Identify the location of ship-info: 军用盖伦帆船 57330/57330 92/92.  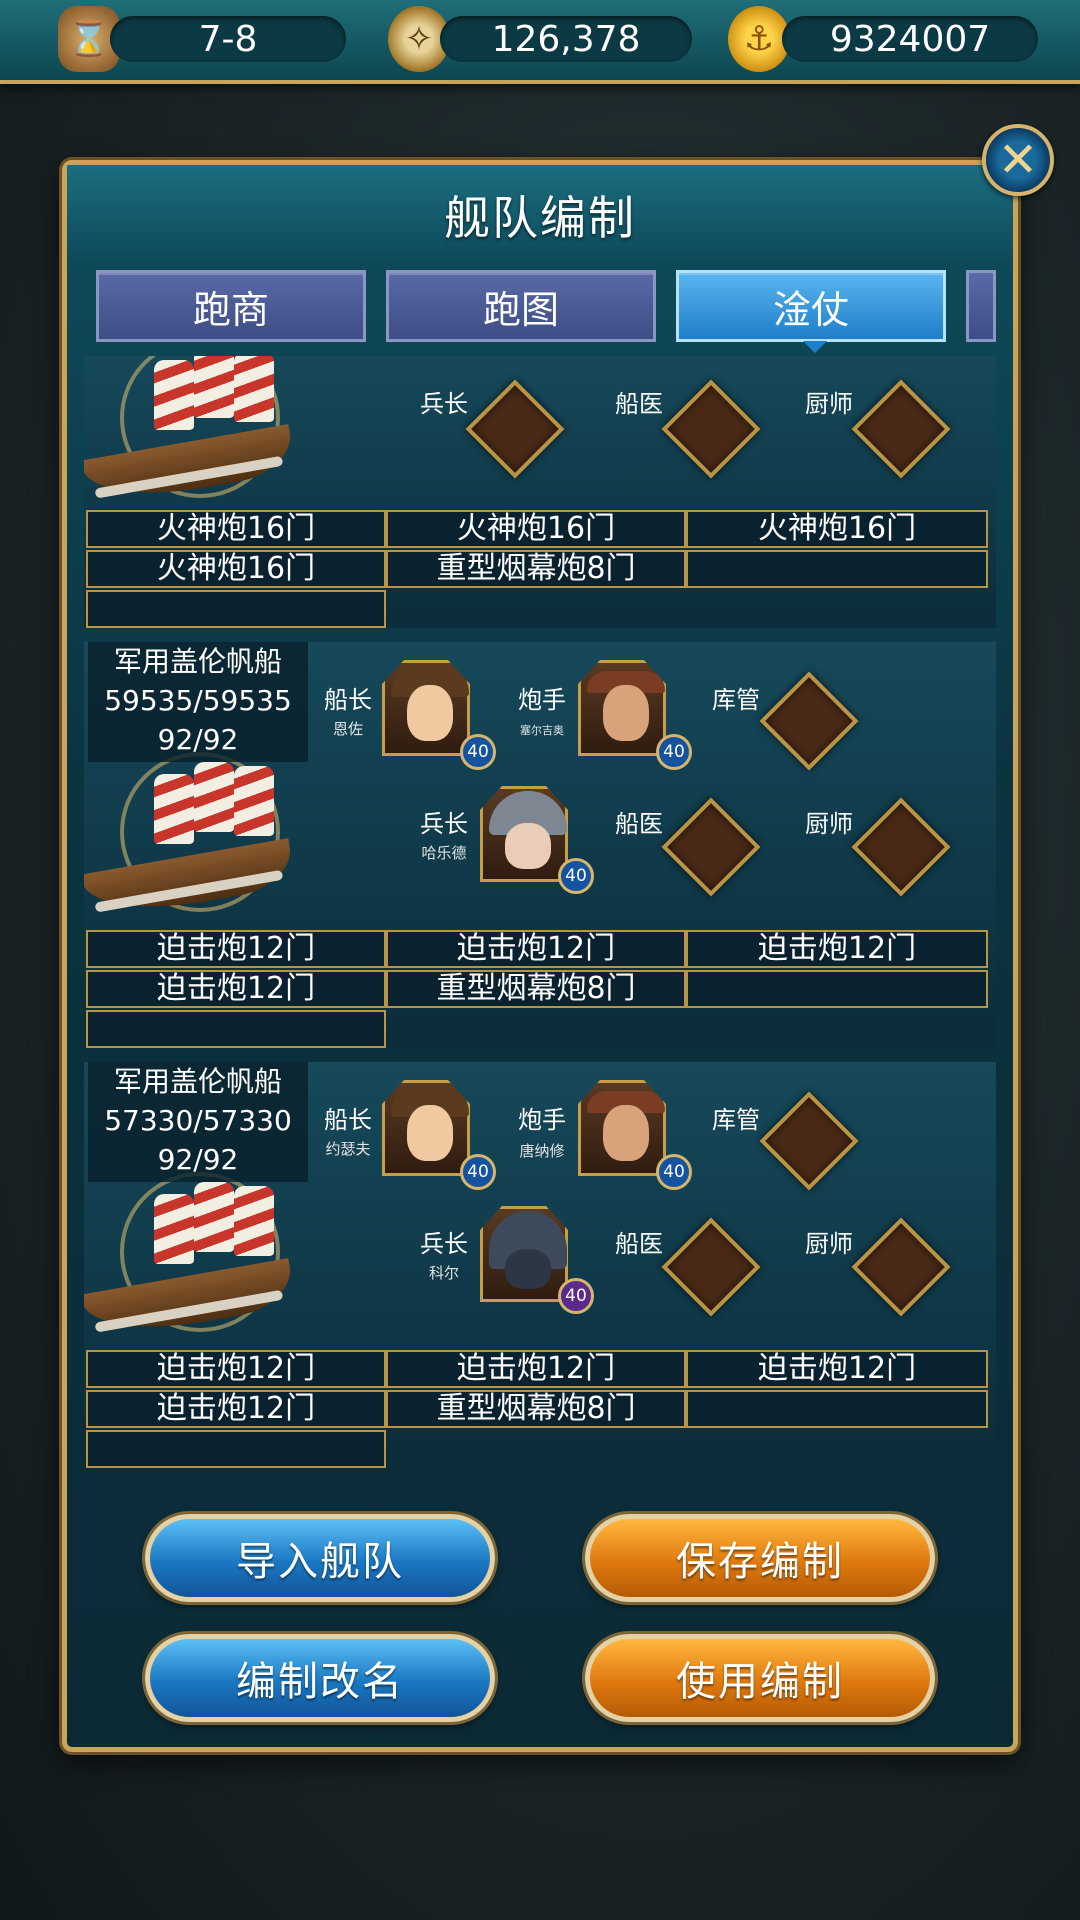
(198, 1122).